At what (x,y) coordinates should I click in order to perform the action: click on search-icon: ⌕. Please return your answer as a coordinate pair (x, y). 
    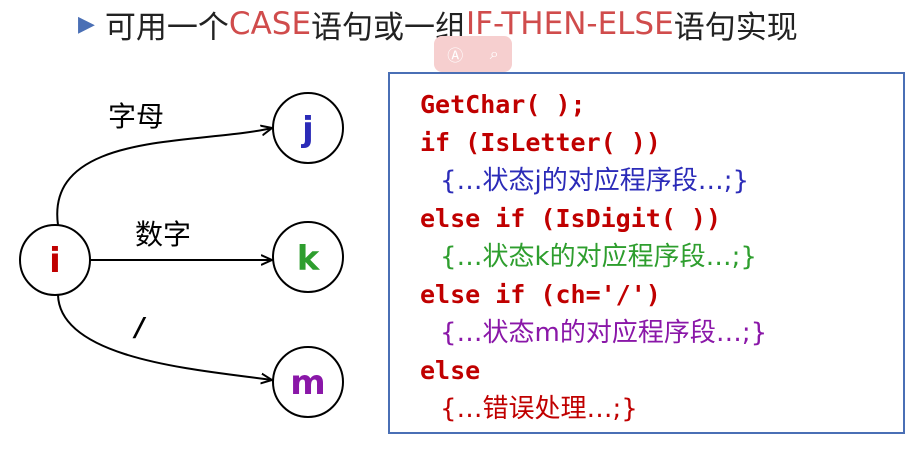
    Looking at the image, I should click on (494, 54).